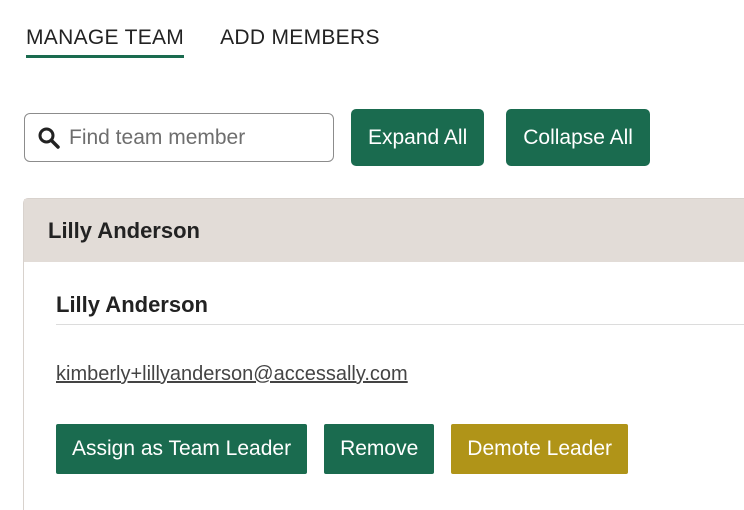 Image resolution: width=744 pixels, height=510 pixels. Describe the element at coordinates (578, 137) in the screenshot. I see `collapse-all-button: Collapse All` at that location.